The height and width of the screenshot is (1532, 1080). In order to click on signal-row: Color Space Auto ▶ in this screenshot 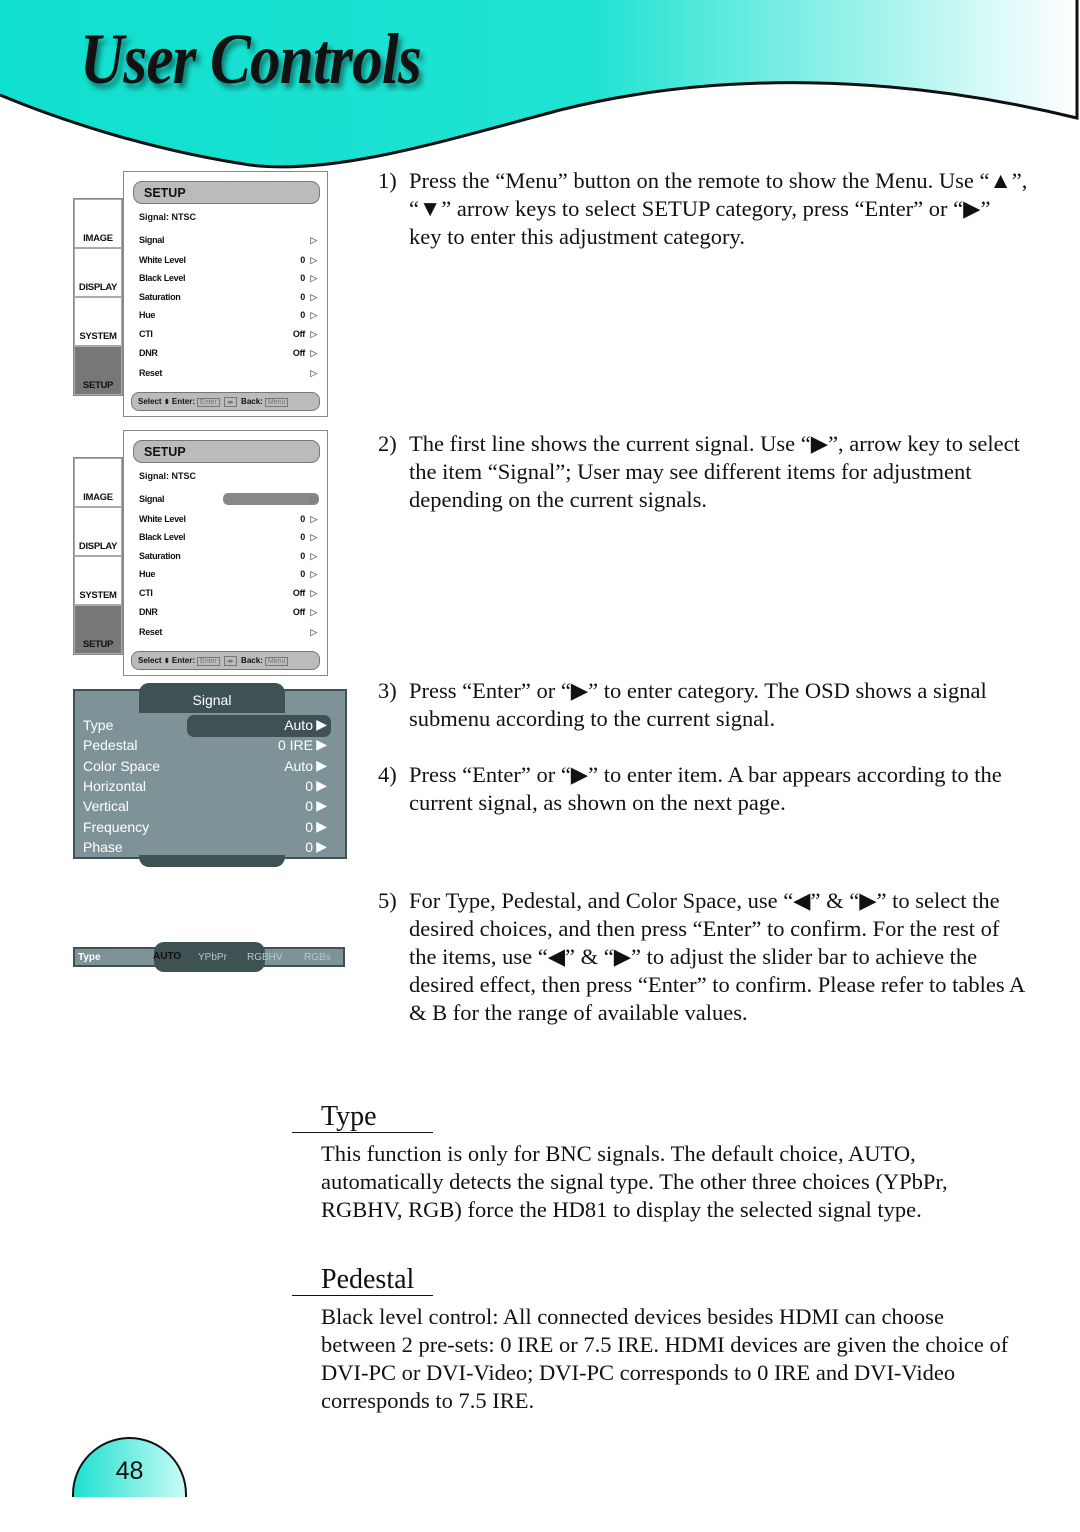, I will do `click(206, 767)`.